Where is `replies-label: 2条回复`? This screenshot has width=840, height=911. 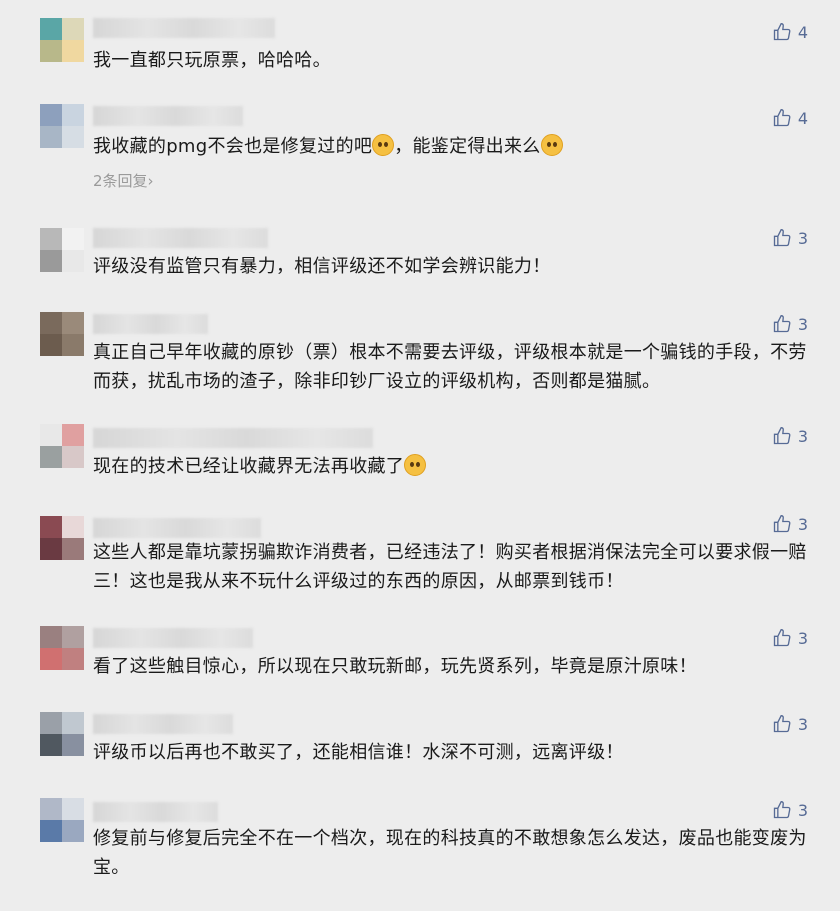
replies-label: 2条回复 is located at coordinates (120, 181).